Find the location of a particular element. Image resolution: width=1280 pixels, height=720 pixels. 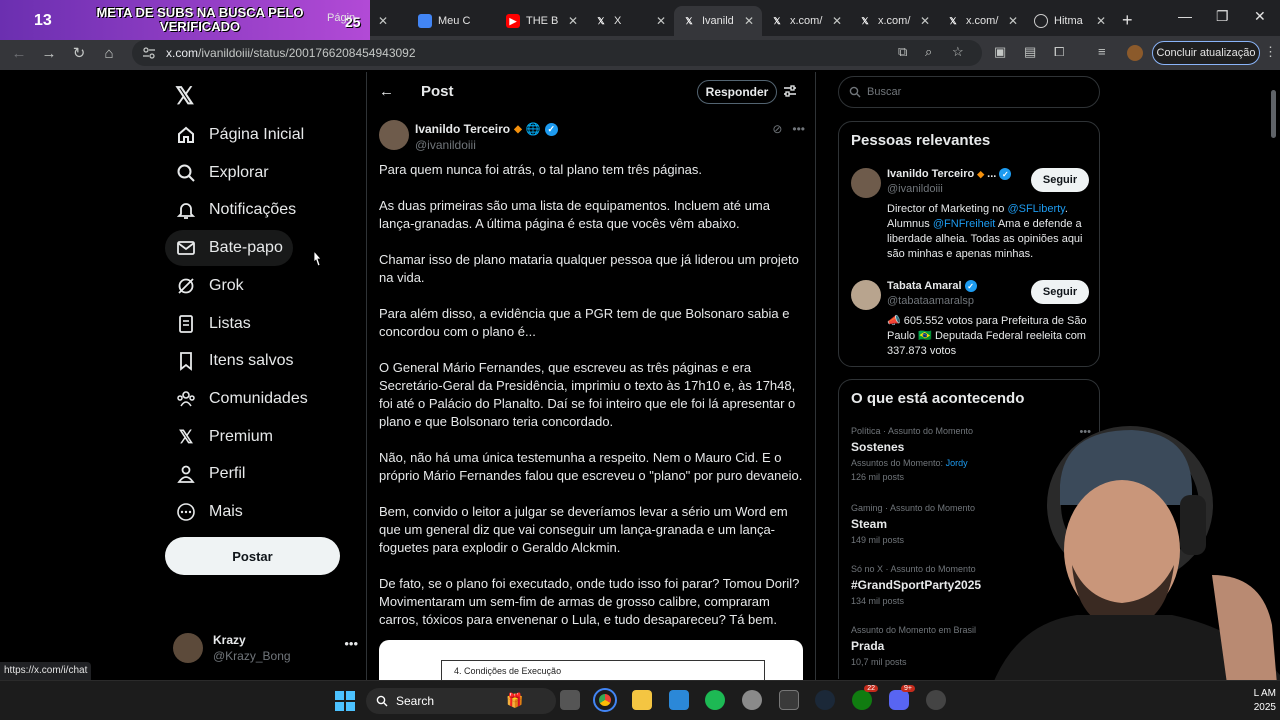

new-tab-button: + is located at coordinates (1127, 20).